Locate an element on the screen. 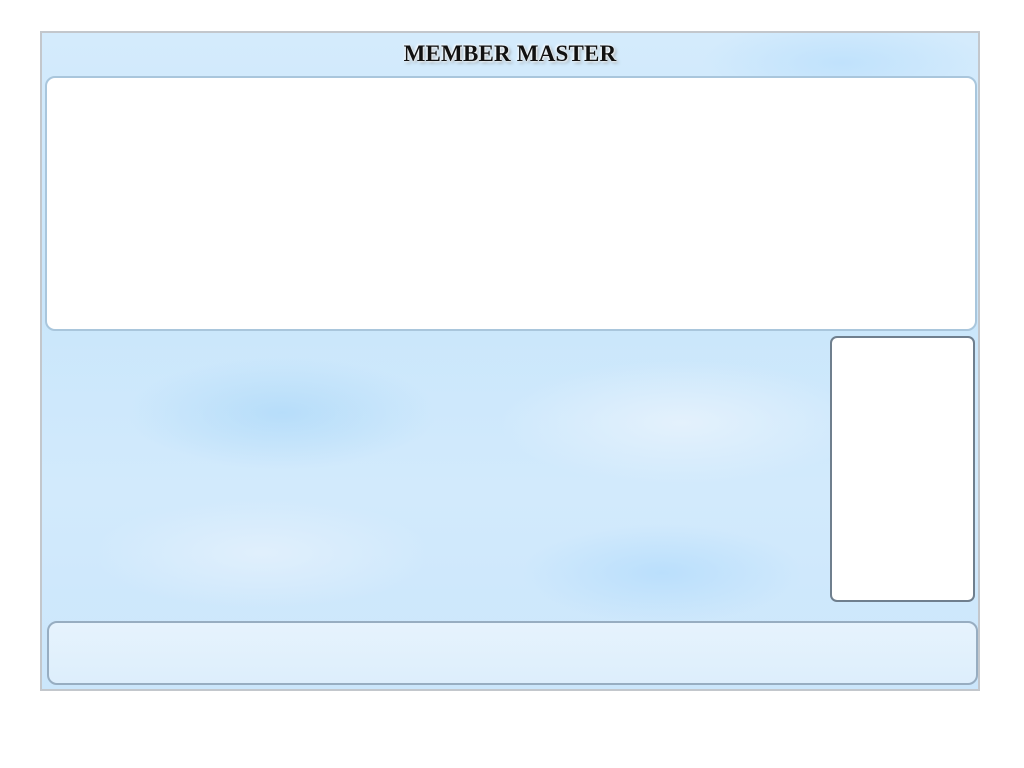  window-title: MEMBER MASTER is located at coordinates (510, 53).